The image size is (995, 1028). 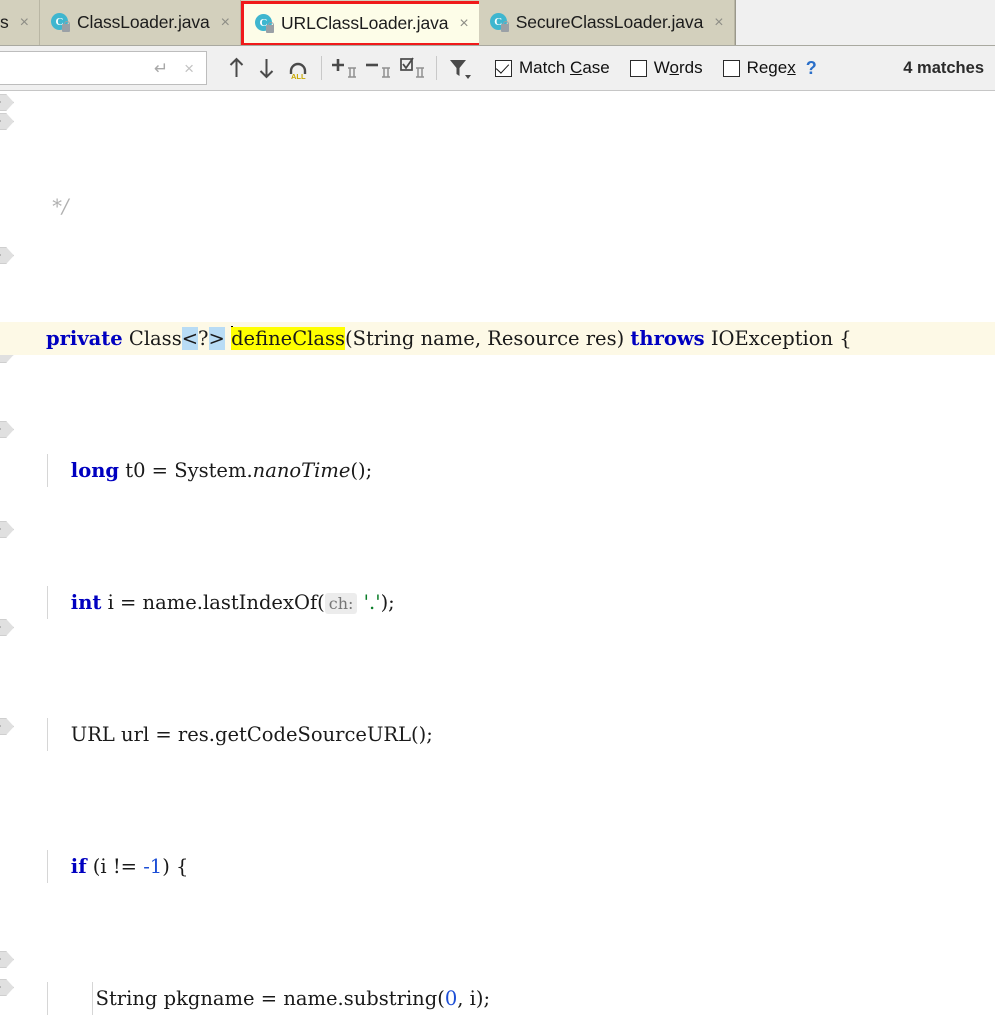 What do you see at coordinates (4, 22) in the screenshot?
I see `editor-tab-label: s` at bounding box center [4, 22].